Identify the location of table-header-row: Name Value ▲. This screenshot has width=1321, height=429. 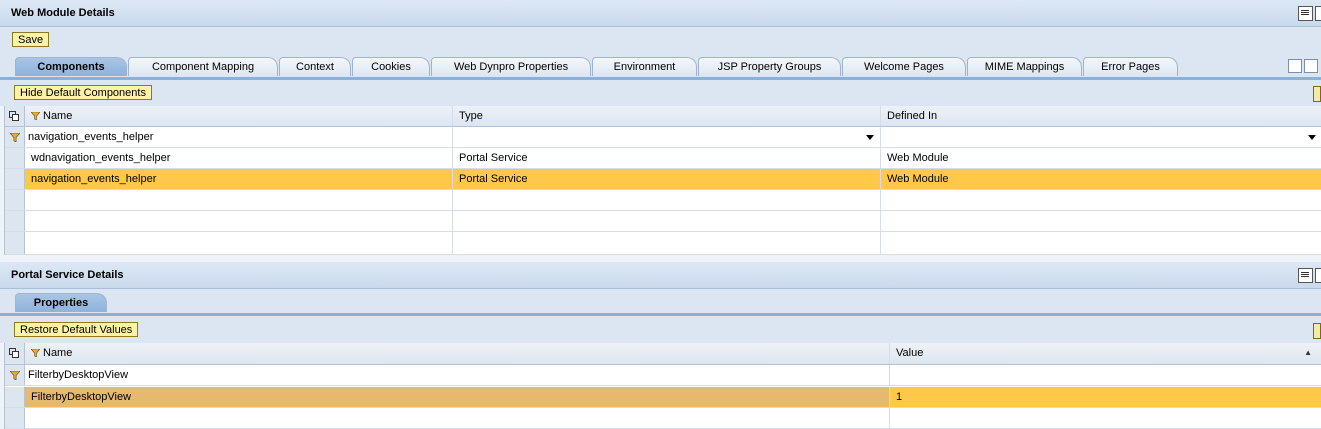
(663, 354).